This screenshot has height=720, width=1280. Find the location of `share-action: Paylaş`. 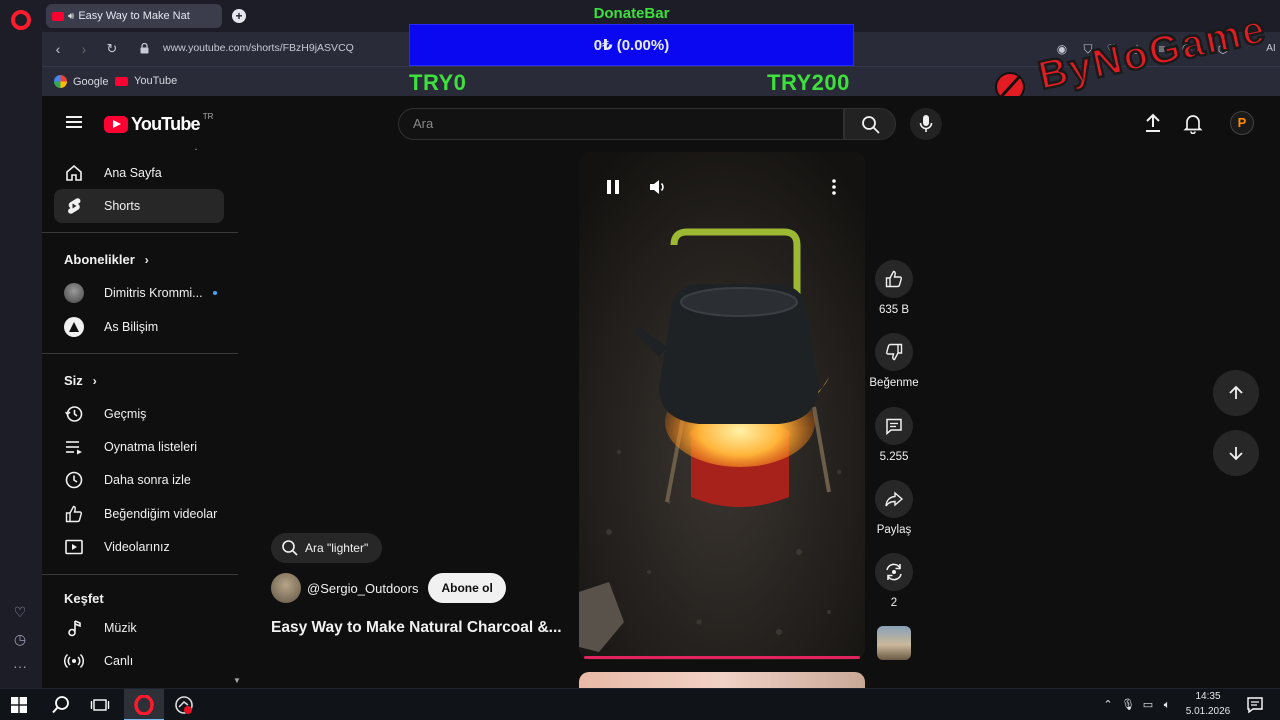

share-action: Paylaş is located at coordinates (894, 508).